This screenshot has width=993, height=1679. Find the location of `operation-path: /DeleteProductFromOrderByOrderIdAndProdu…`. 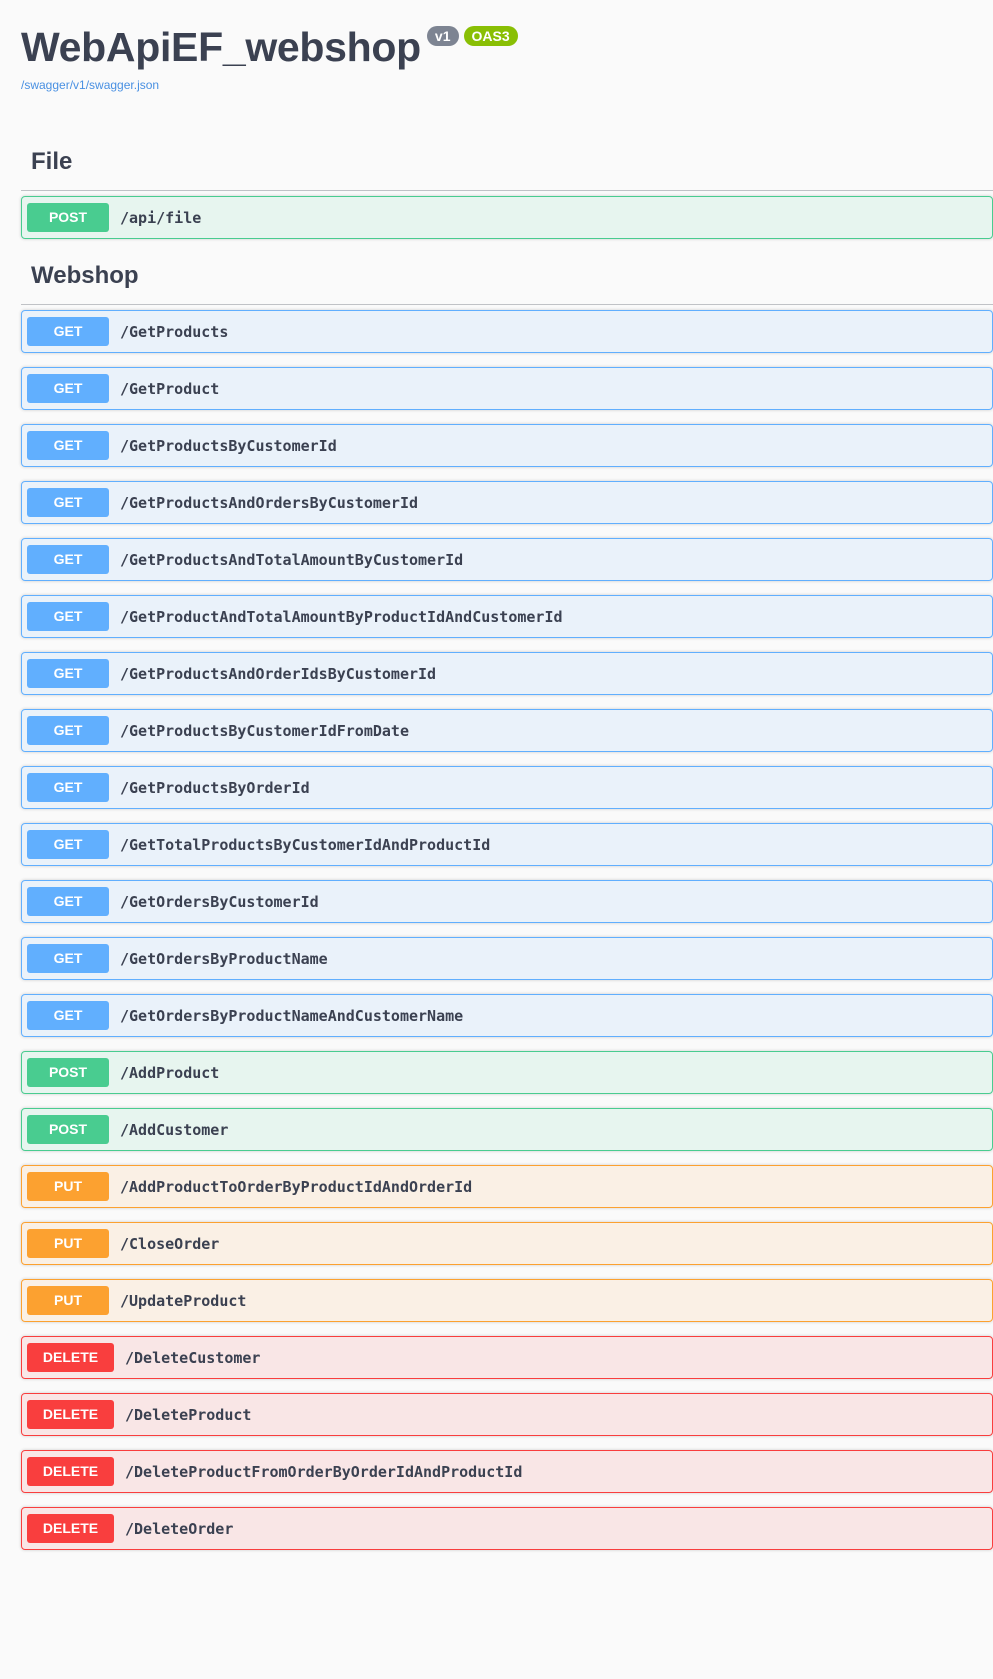

operation-path: /DeleteProductFromOrderByOrderIdAndProdu… is located at coordinates (324, 1471).